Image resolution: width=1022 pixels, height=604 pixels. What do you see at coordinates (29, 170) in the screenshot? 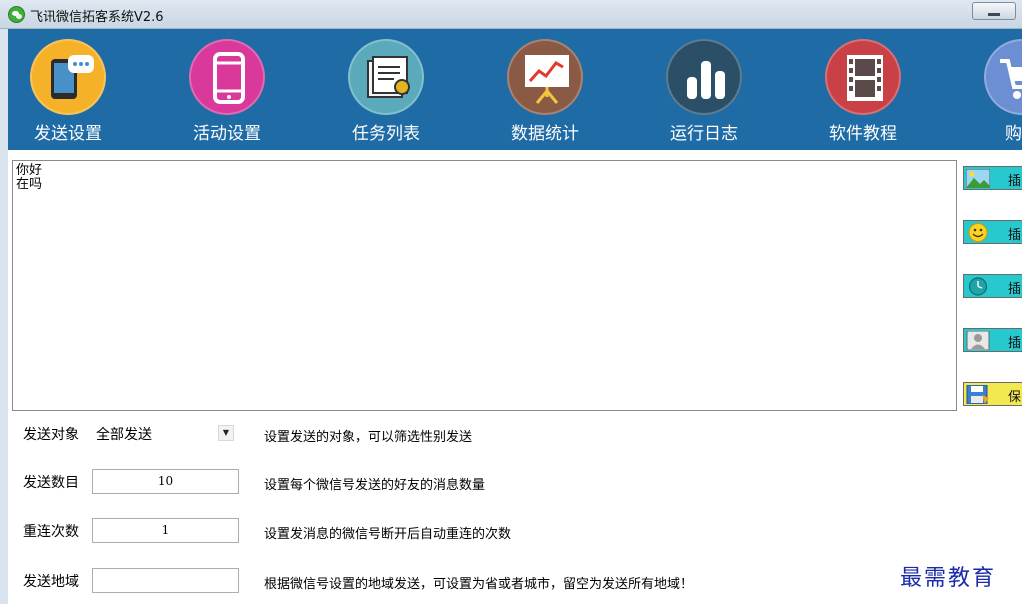
I see `message-line: 你好` at bounding box center [29, 170].